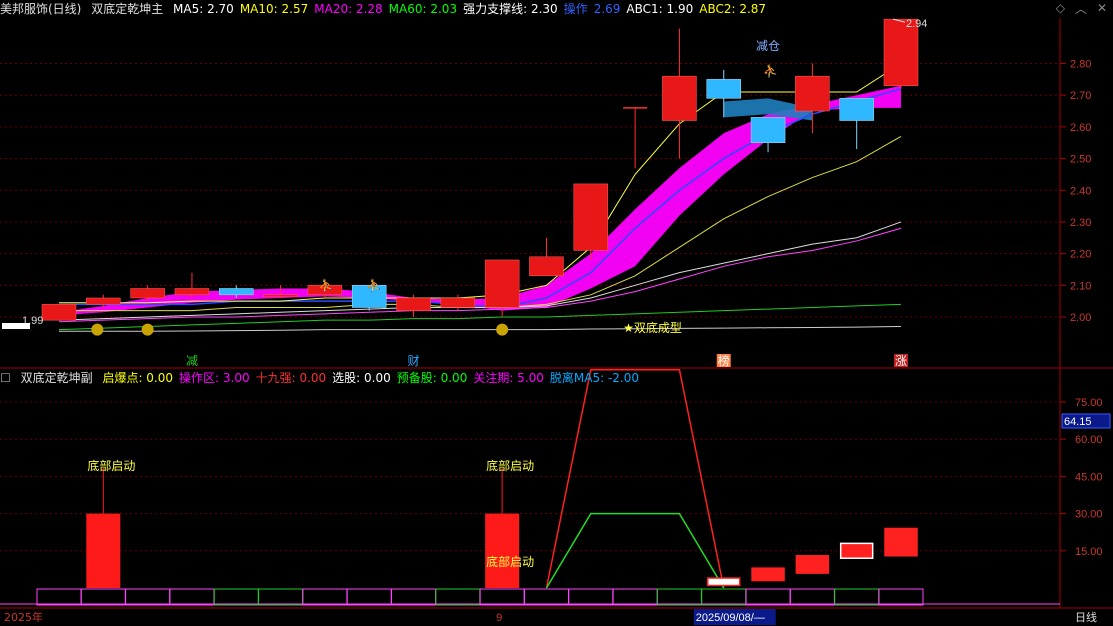 The width and height of the screenshot is (1113, 626). I want to click on period-label: 日线, so click(1086, 617).